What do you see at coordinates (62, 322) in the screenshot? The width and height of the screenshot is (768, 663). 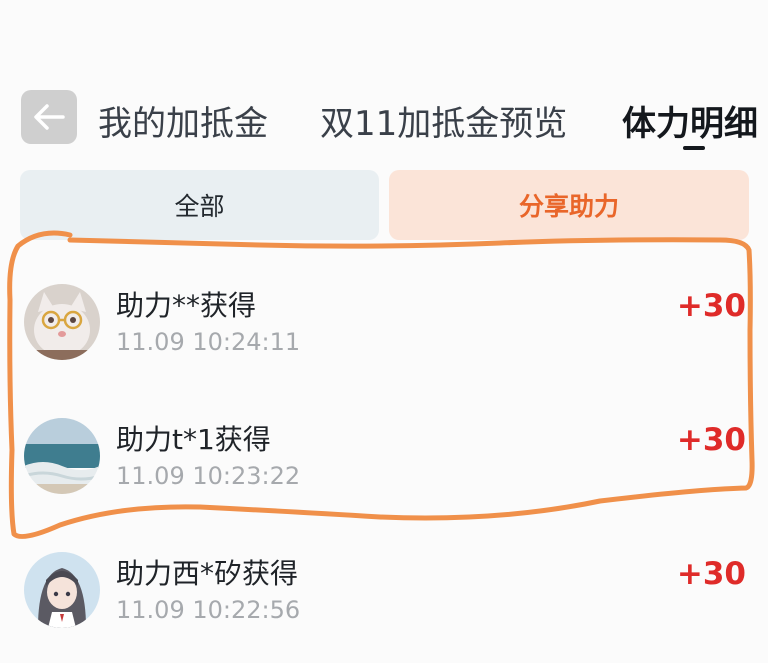 I see `cat-avatar` at bounding box center [62, 322].